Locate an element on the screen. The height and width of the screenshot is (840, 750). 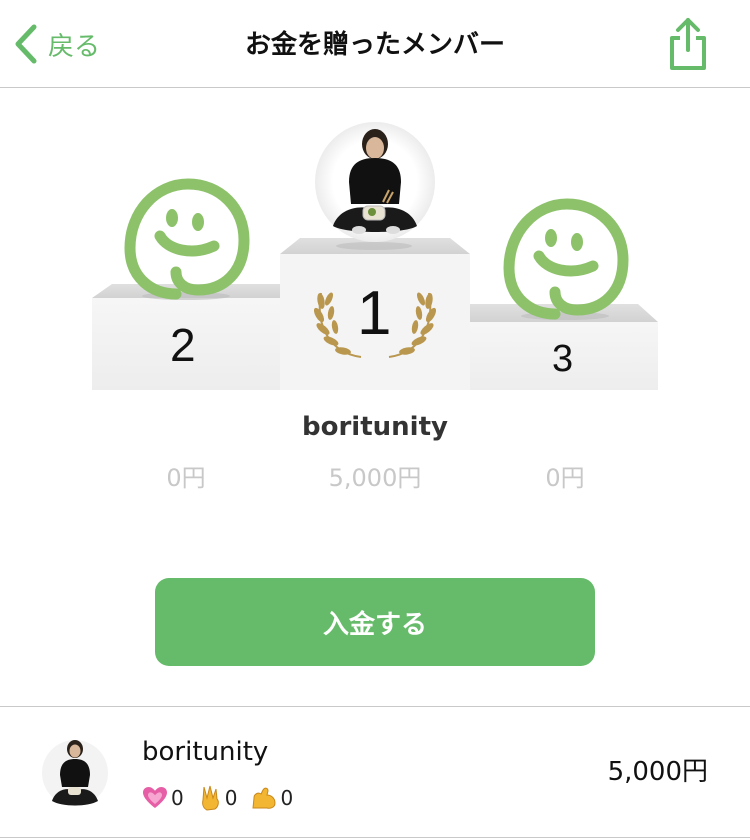
peace-hand-icon is located at coordinates (210, 798).